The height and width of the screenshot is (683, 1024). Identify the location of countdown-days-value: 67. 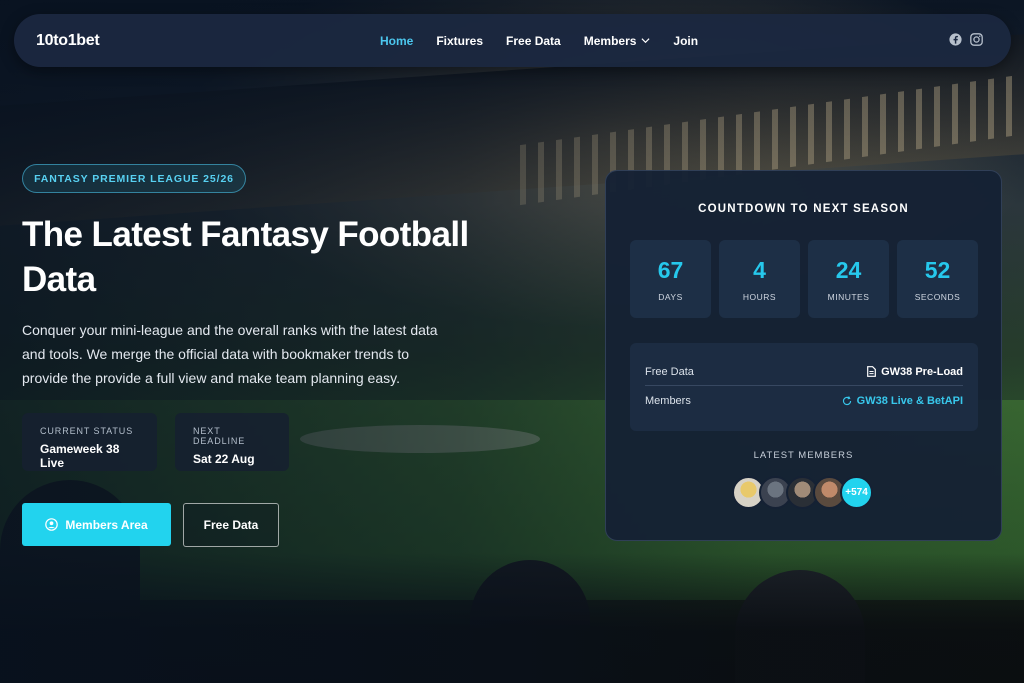
(670, 270).